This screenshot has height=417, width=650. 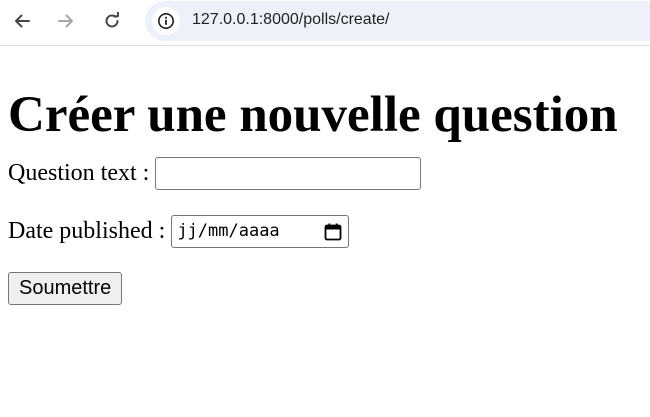 What do you see at coordinates (228, 231) in the screenshot?
I see `date-placeholder: jj/mm/aaaa` at bounding box center [228, 231].